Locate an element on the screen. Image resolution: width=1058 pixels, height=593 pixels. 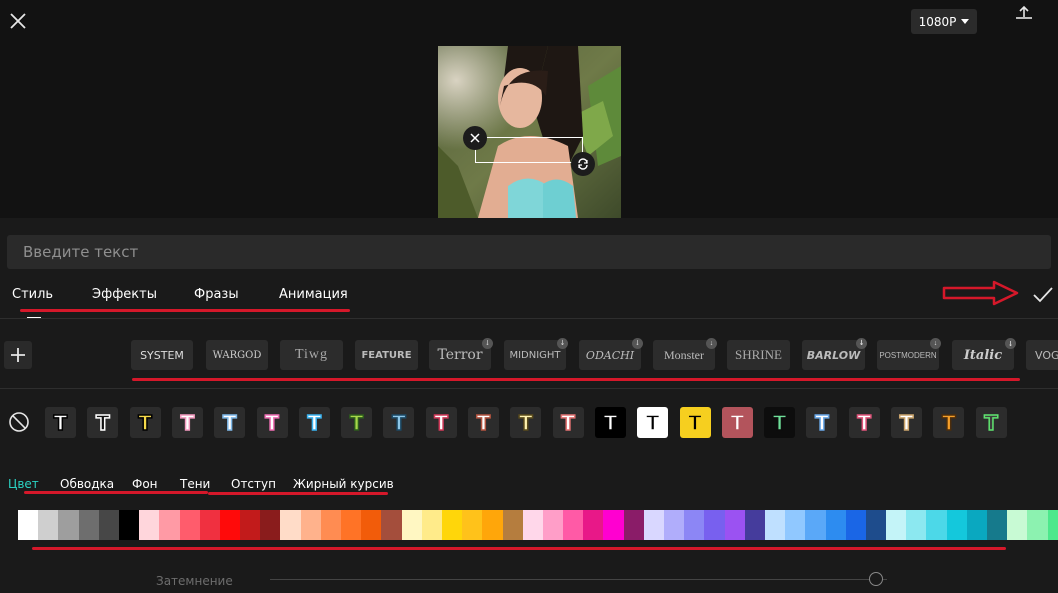
text-input is located at coordinates (529, 252).